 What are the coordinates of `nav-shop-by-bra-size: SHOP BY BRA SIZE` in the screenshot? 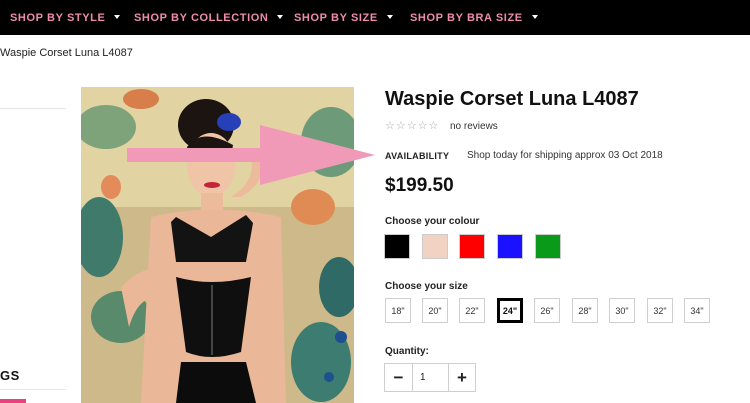 It's located at (474, 17).